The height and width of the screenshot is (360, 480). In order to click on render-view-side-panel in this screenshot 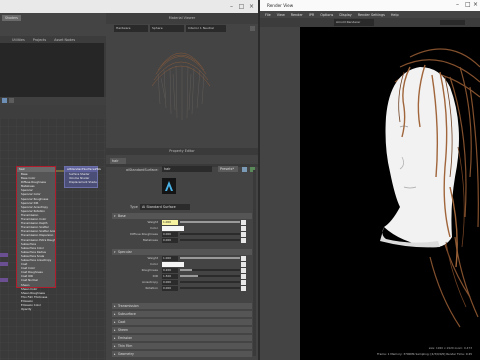, I will do `click(280, 193)`.